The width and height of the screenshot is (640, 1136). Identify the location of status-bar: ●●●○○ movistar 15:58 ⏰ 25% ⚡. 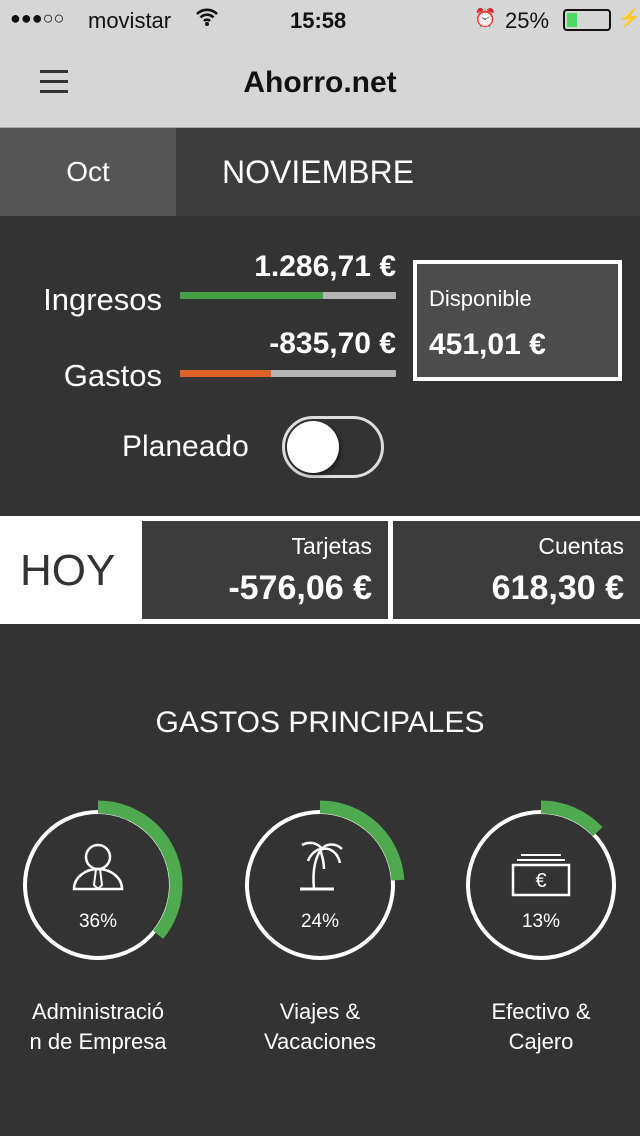
(320, 20).